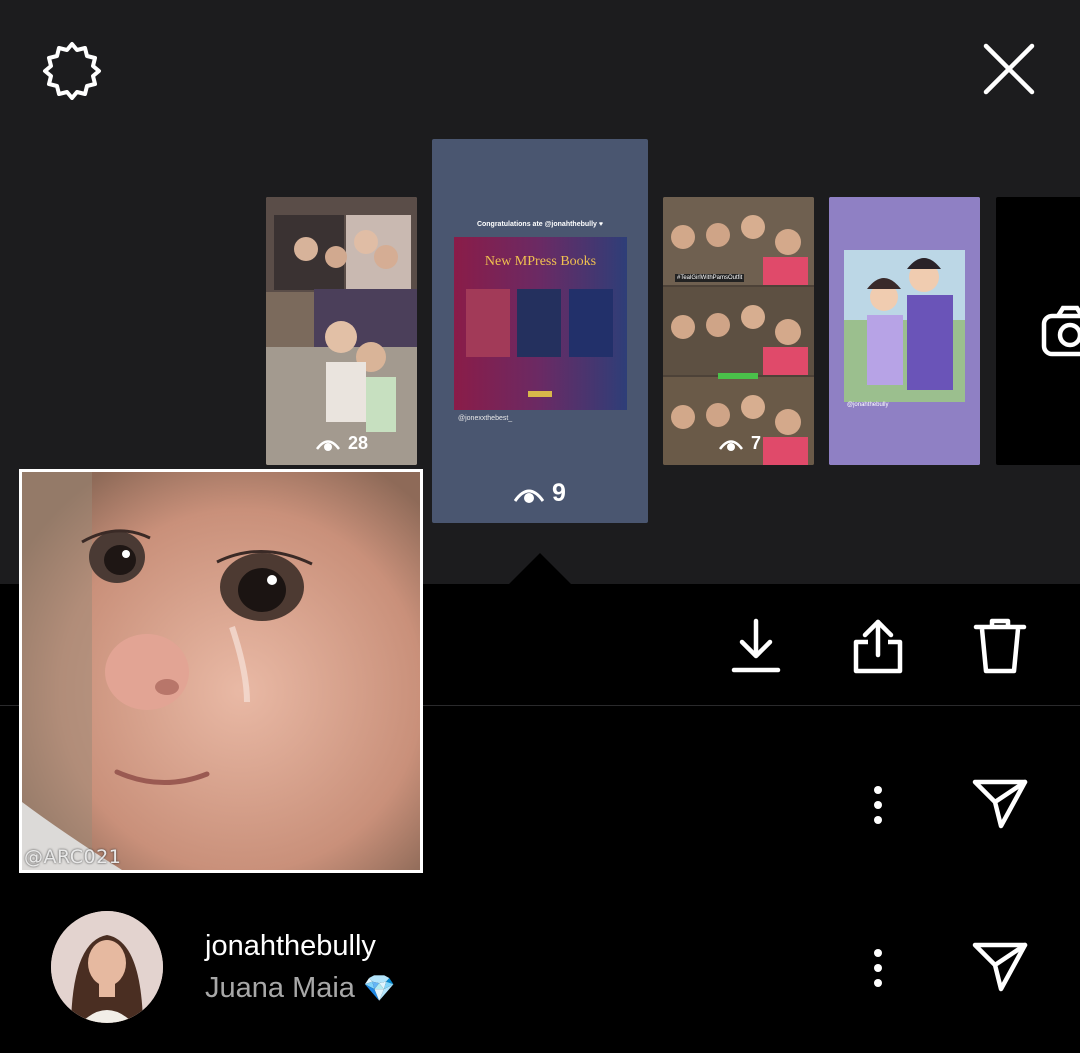 This screenshot has width=1080, height=1053. I want to click on close-icon, so click(1009, 69).